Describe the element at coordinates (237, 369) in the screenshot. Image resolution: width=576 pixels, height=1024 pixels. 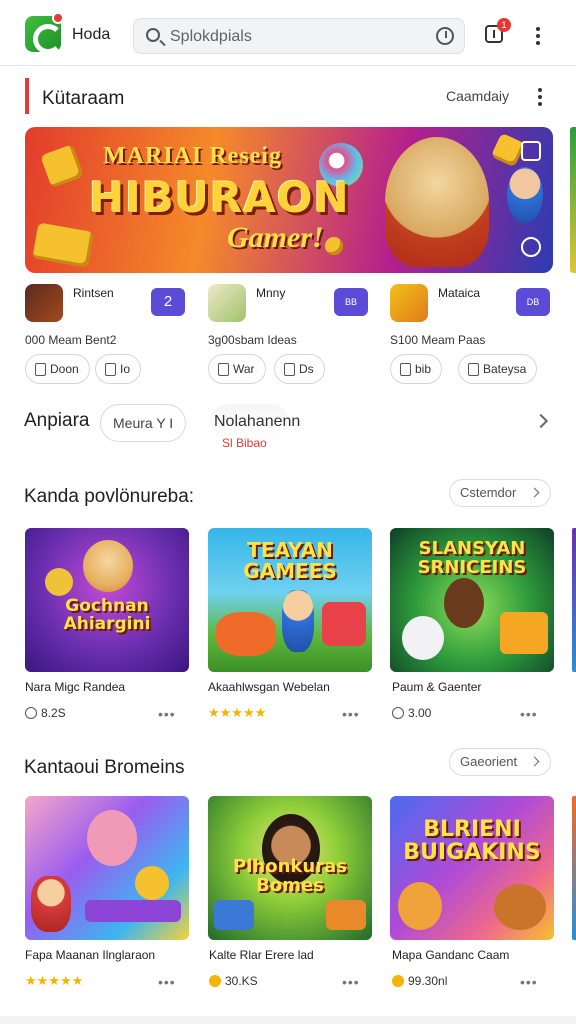
I see `app-action-button: War` at that location.